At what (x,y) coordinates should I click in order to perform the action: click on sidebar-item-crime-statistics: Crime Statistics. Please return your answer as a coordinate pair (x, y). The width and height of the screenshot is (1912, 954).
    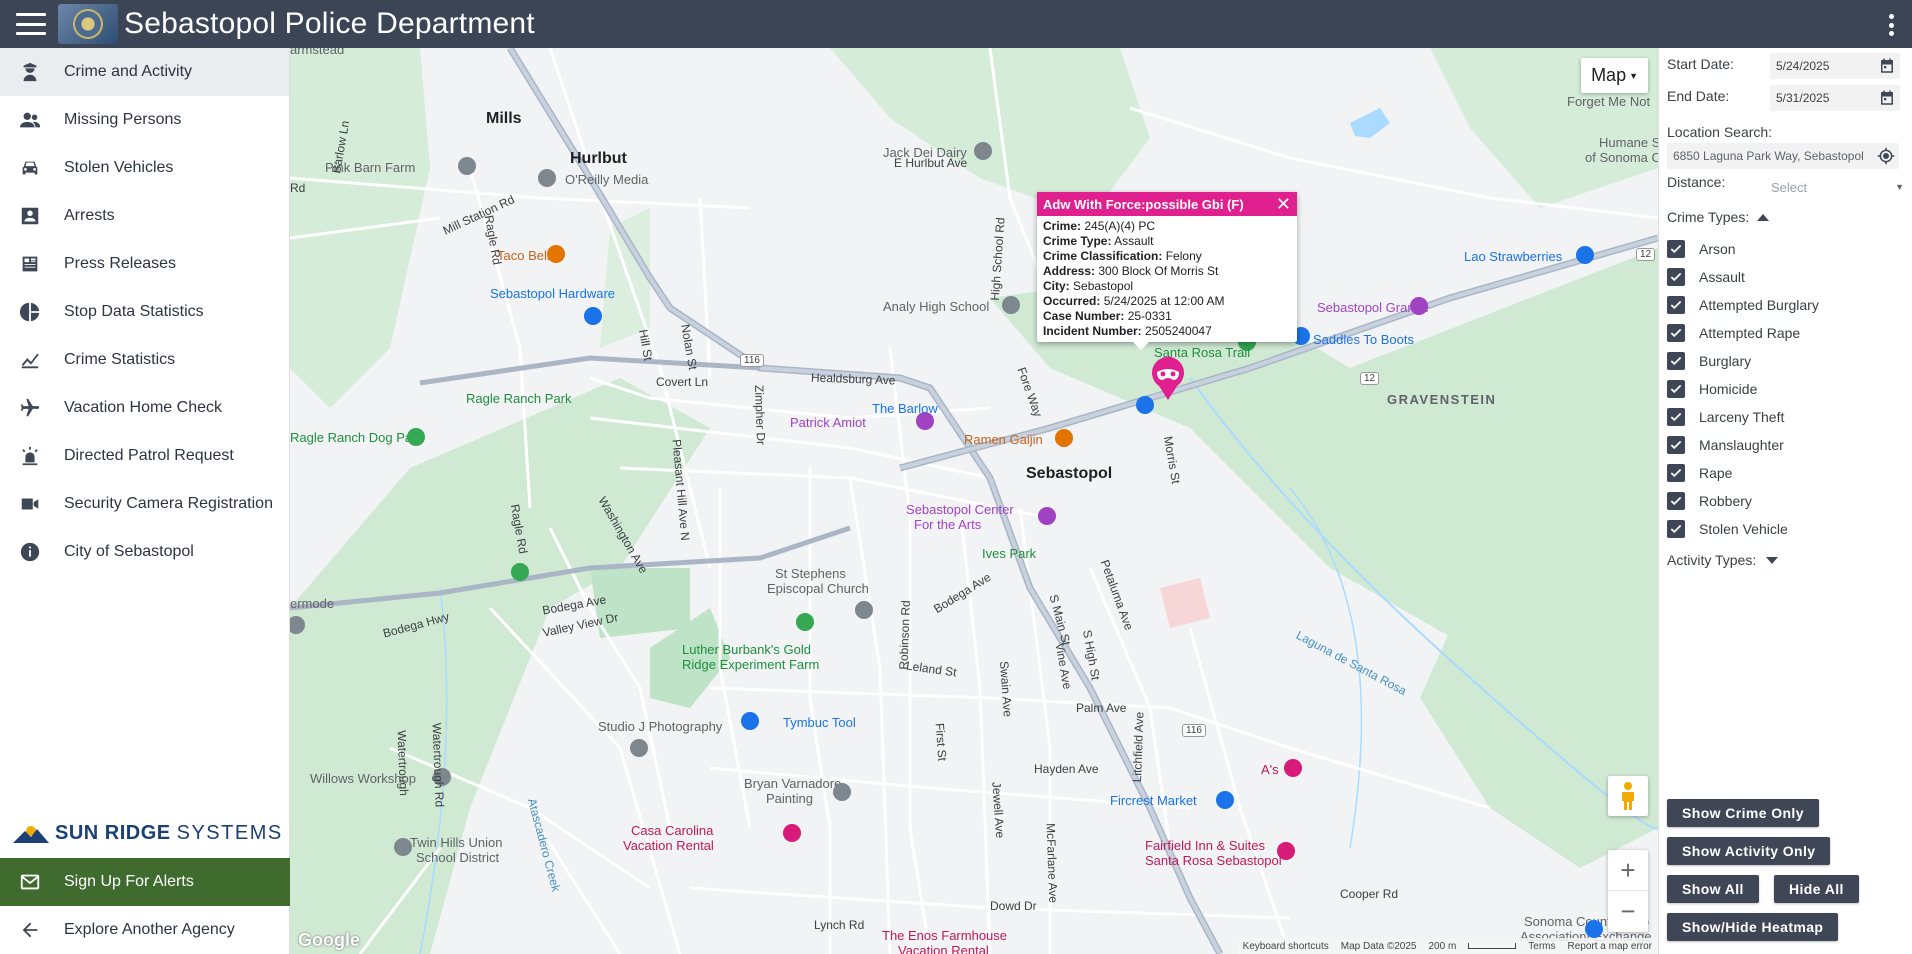
    Looking at the image, I should click on (144, 360).